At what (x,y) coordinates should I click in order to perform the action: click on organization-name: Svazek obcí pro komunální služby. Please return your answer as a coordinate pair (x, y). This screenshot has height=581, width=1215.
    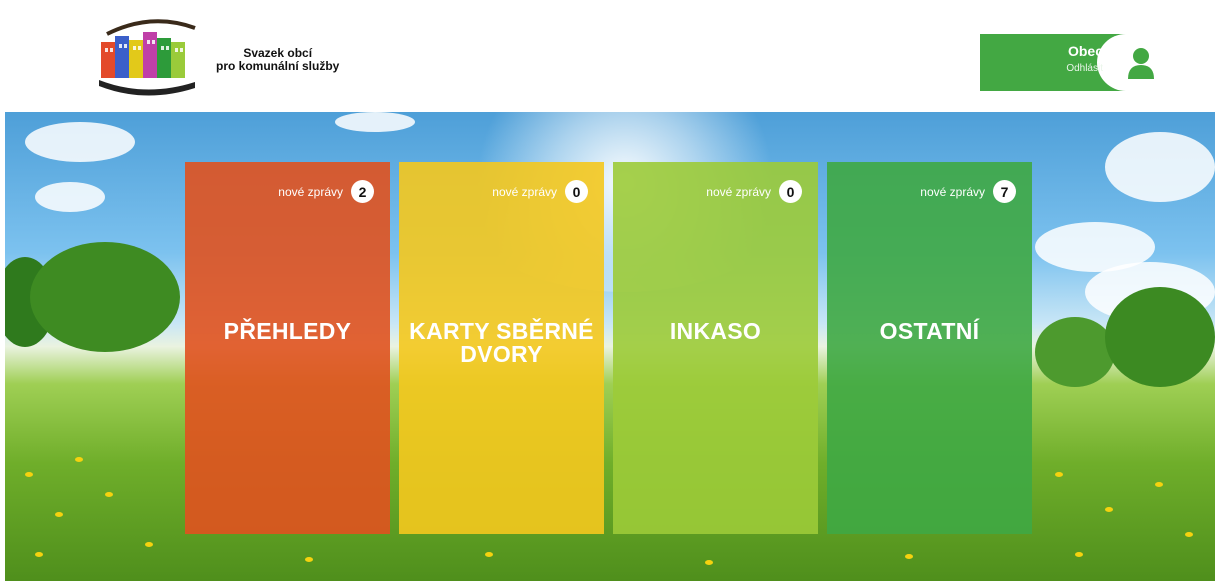
    Looking at the image, I should click on (277, 60).